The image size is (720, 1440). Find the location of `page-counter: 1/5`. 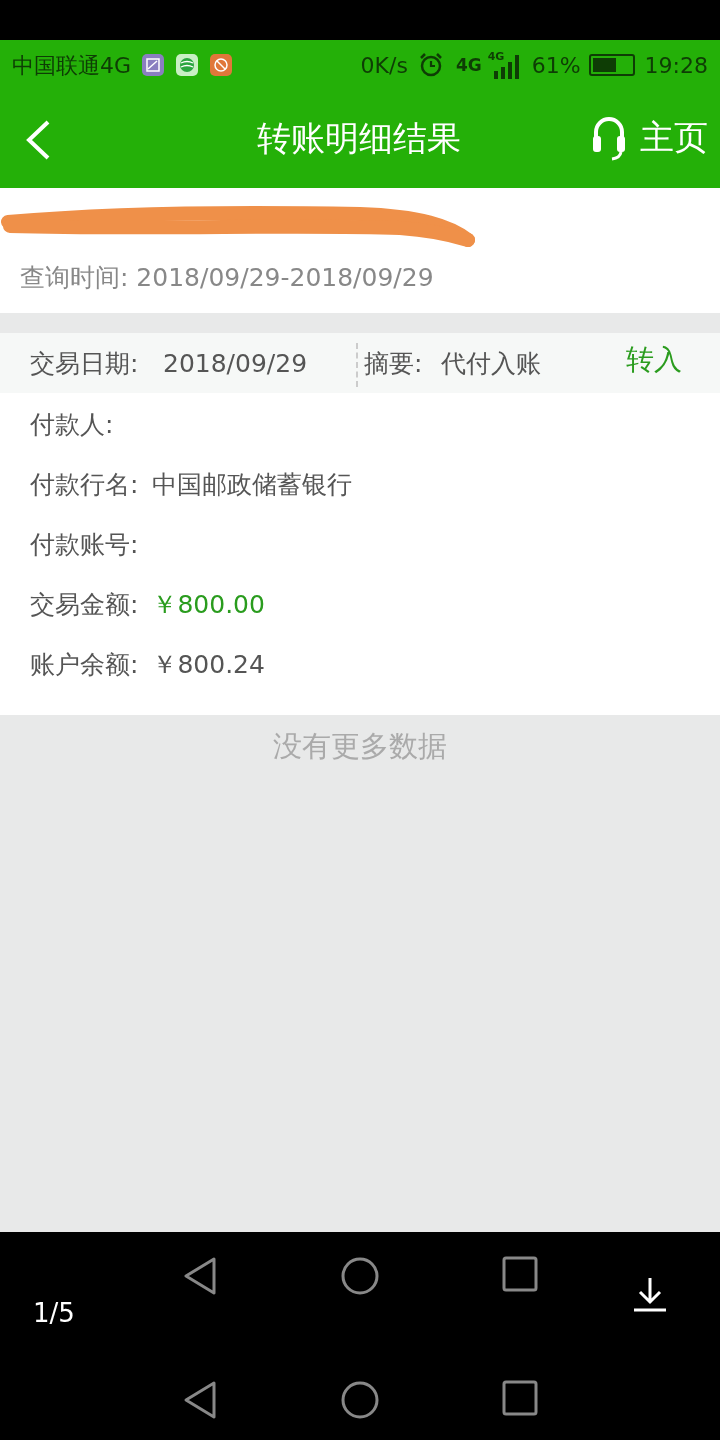

page-counter: 1/5 is located at coordinates (54, 1313).